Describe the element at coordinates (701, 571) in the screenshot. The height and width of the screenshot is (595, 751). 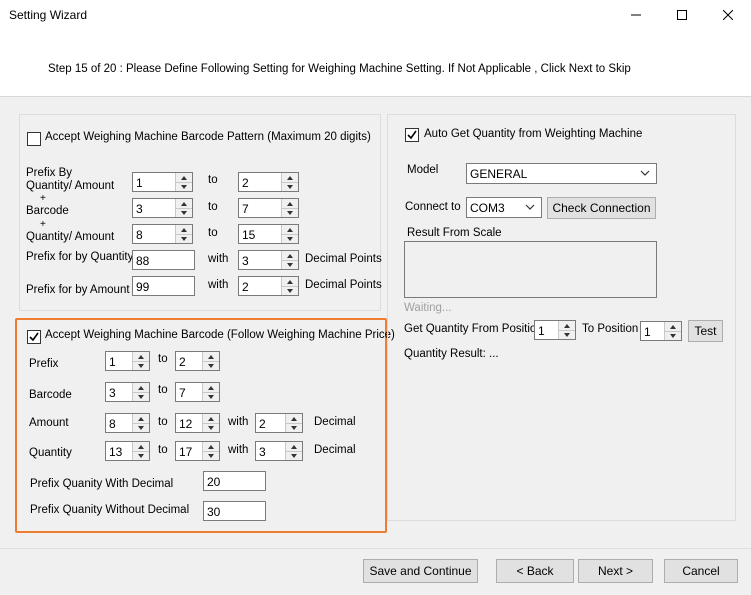
I see `cancel-button: Cancel` at that location.